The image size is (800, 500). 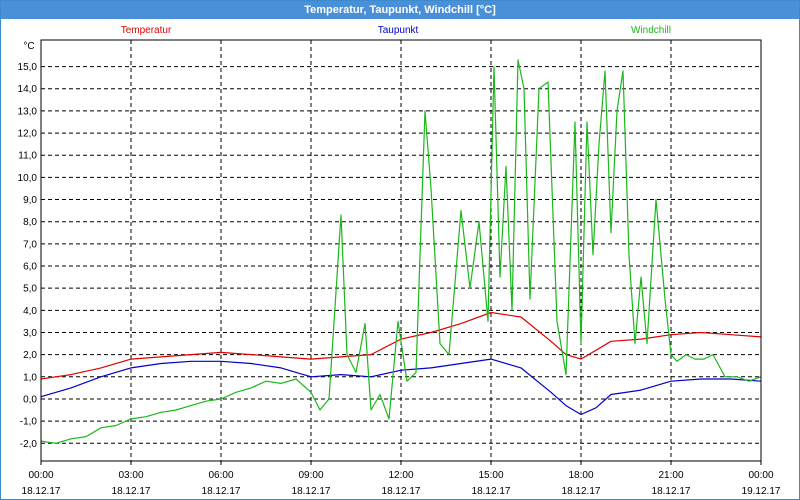 I want to click on legend-item-taupunkt: Taupunkt, so click(x=398, y=30).